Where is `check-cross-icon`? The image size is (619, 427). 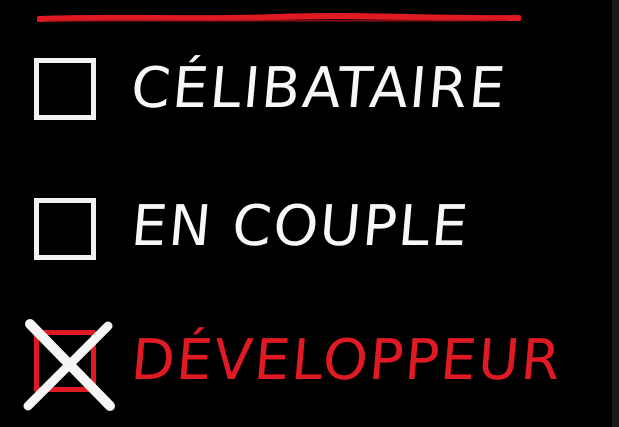
check-cross-icon is located at coordinates (69, 365).